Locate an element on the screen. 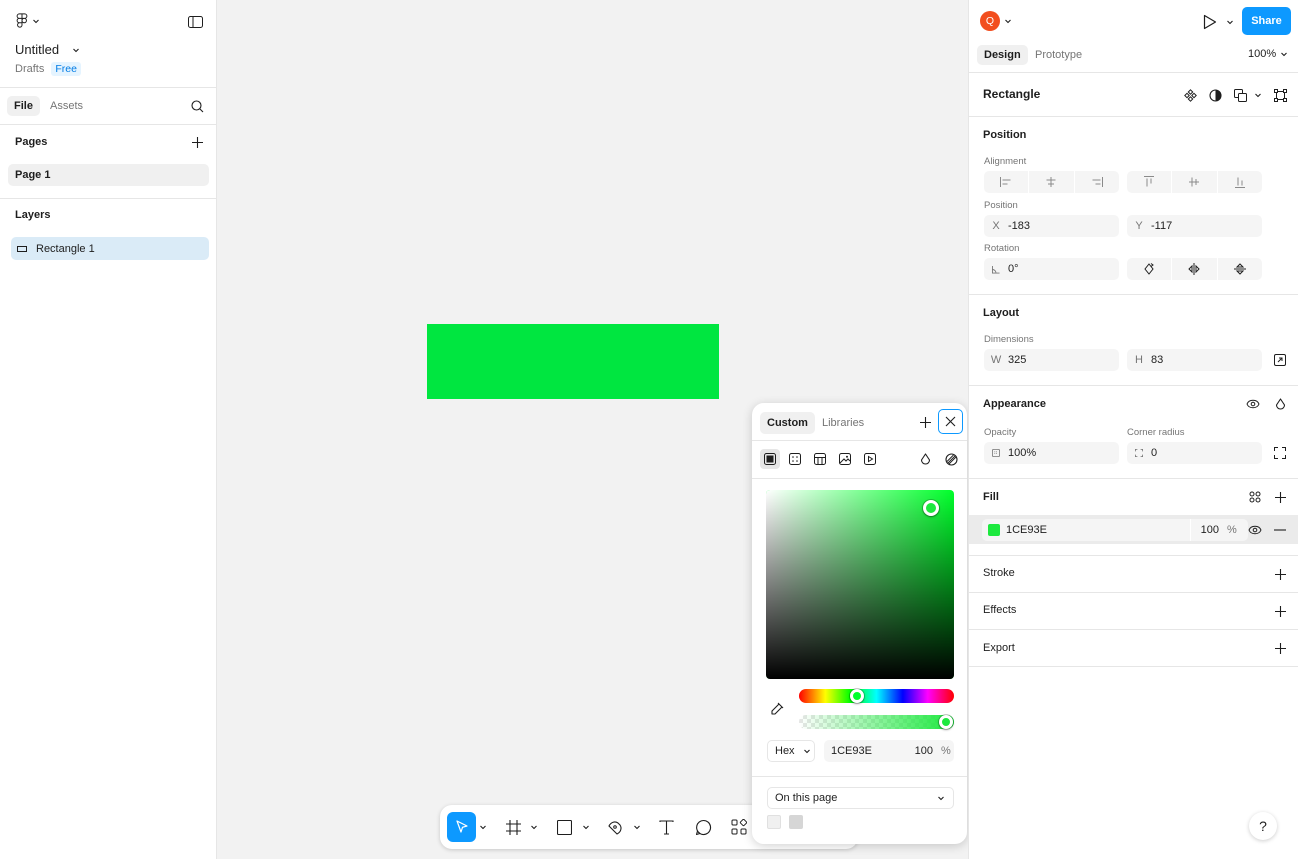  align-right-button is located at coordinates (1097, 182).